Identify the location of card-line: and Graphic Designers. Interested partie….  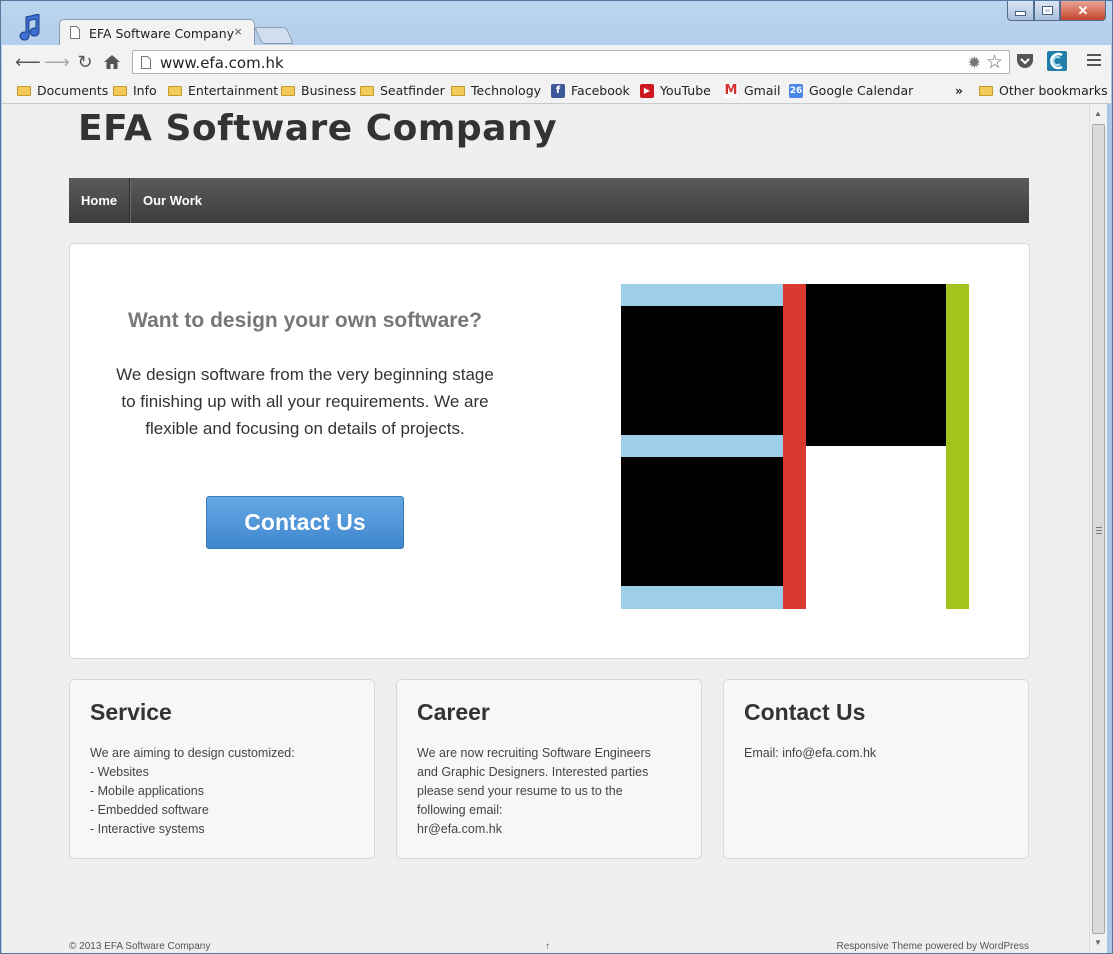
(533, 772).